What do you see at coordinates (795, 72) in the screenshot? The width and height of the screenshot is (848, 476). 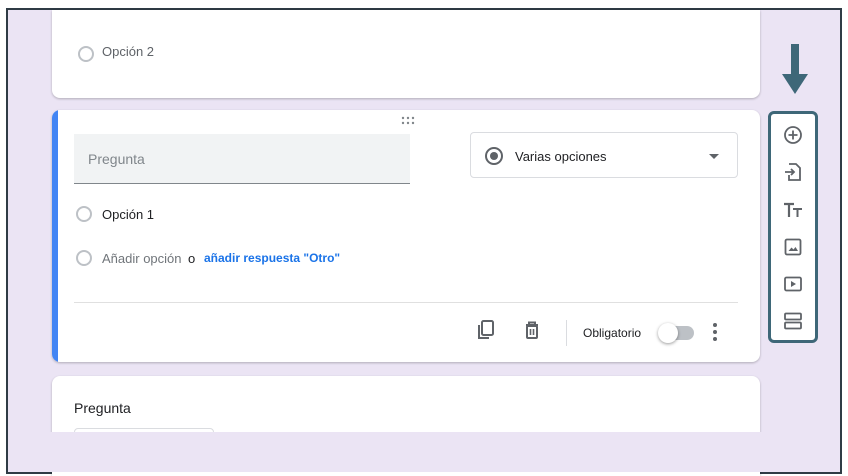 I see `arrow-down-icon` at bounding box center [795, 72].